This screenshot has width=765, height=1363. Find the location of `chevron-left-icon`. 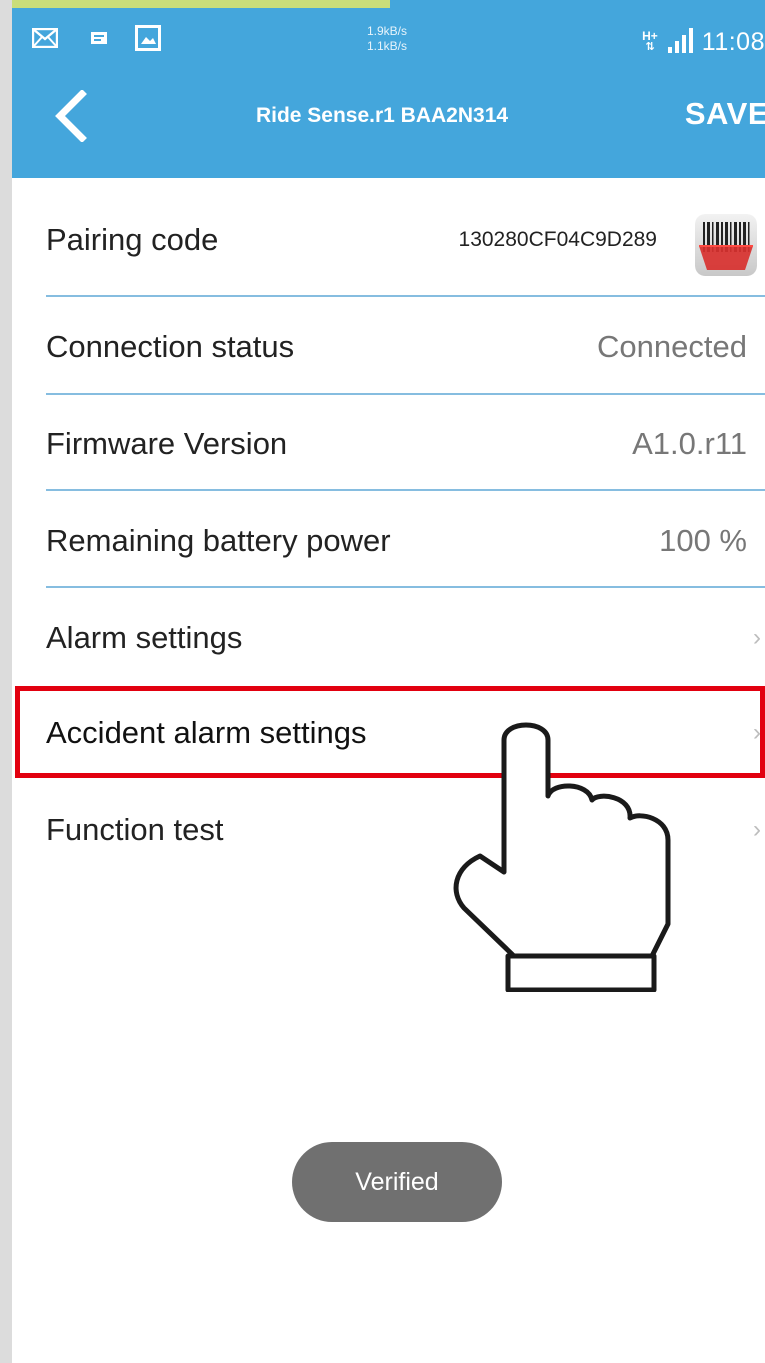

chevron-left-icon is located at coordinates (70, 117).